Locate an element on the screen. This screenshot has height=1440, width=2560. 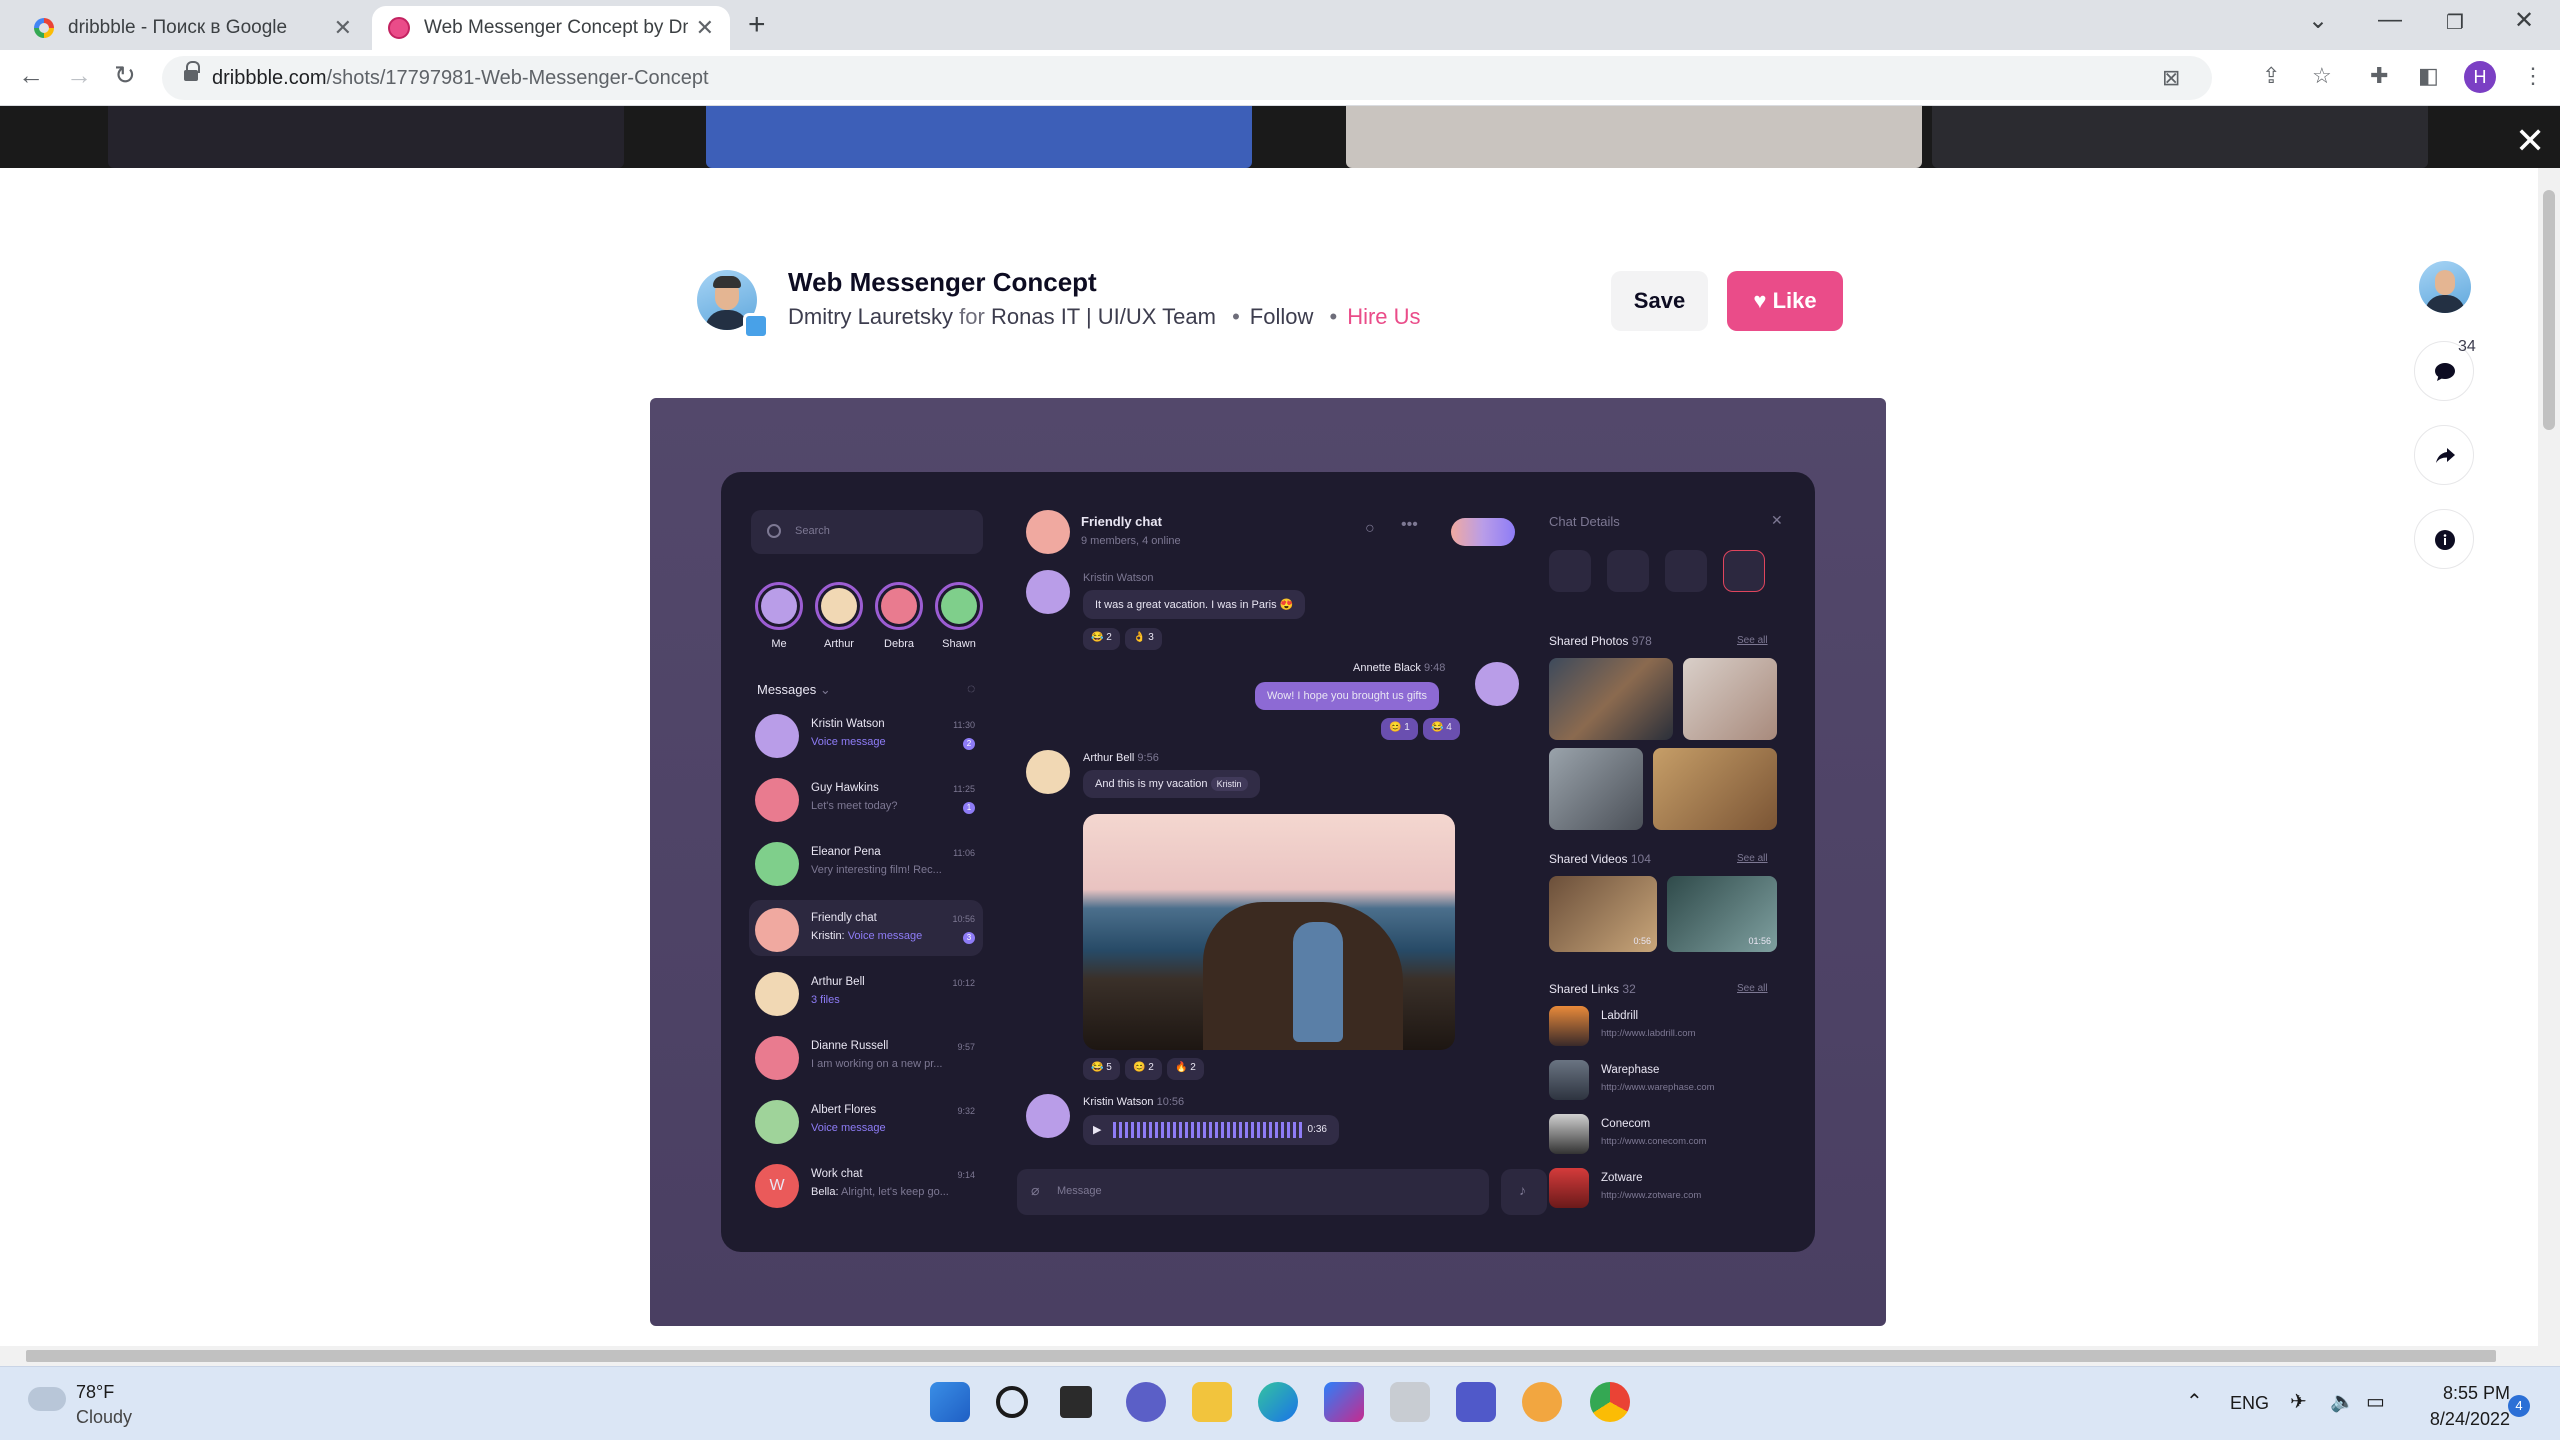
message-author: Arthur Bell 9:56 is located at coordinates (1121, 758).